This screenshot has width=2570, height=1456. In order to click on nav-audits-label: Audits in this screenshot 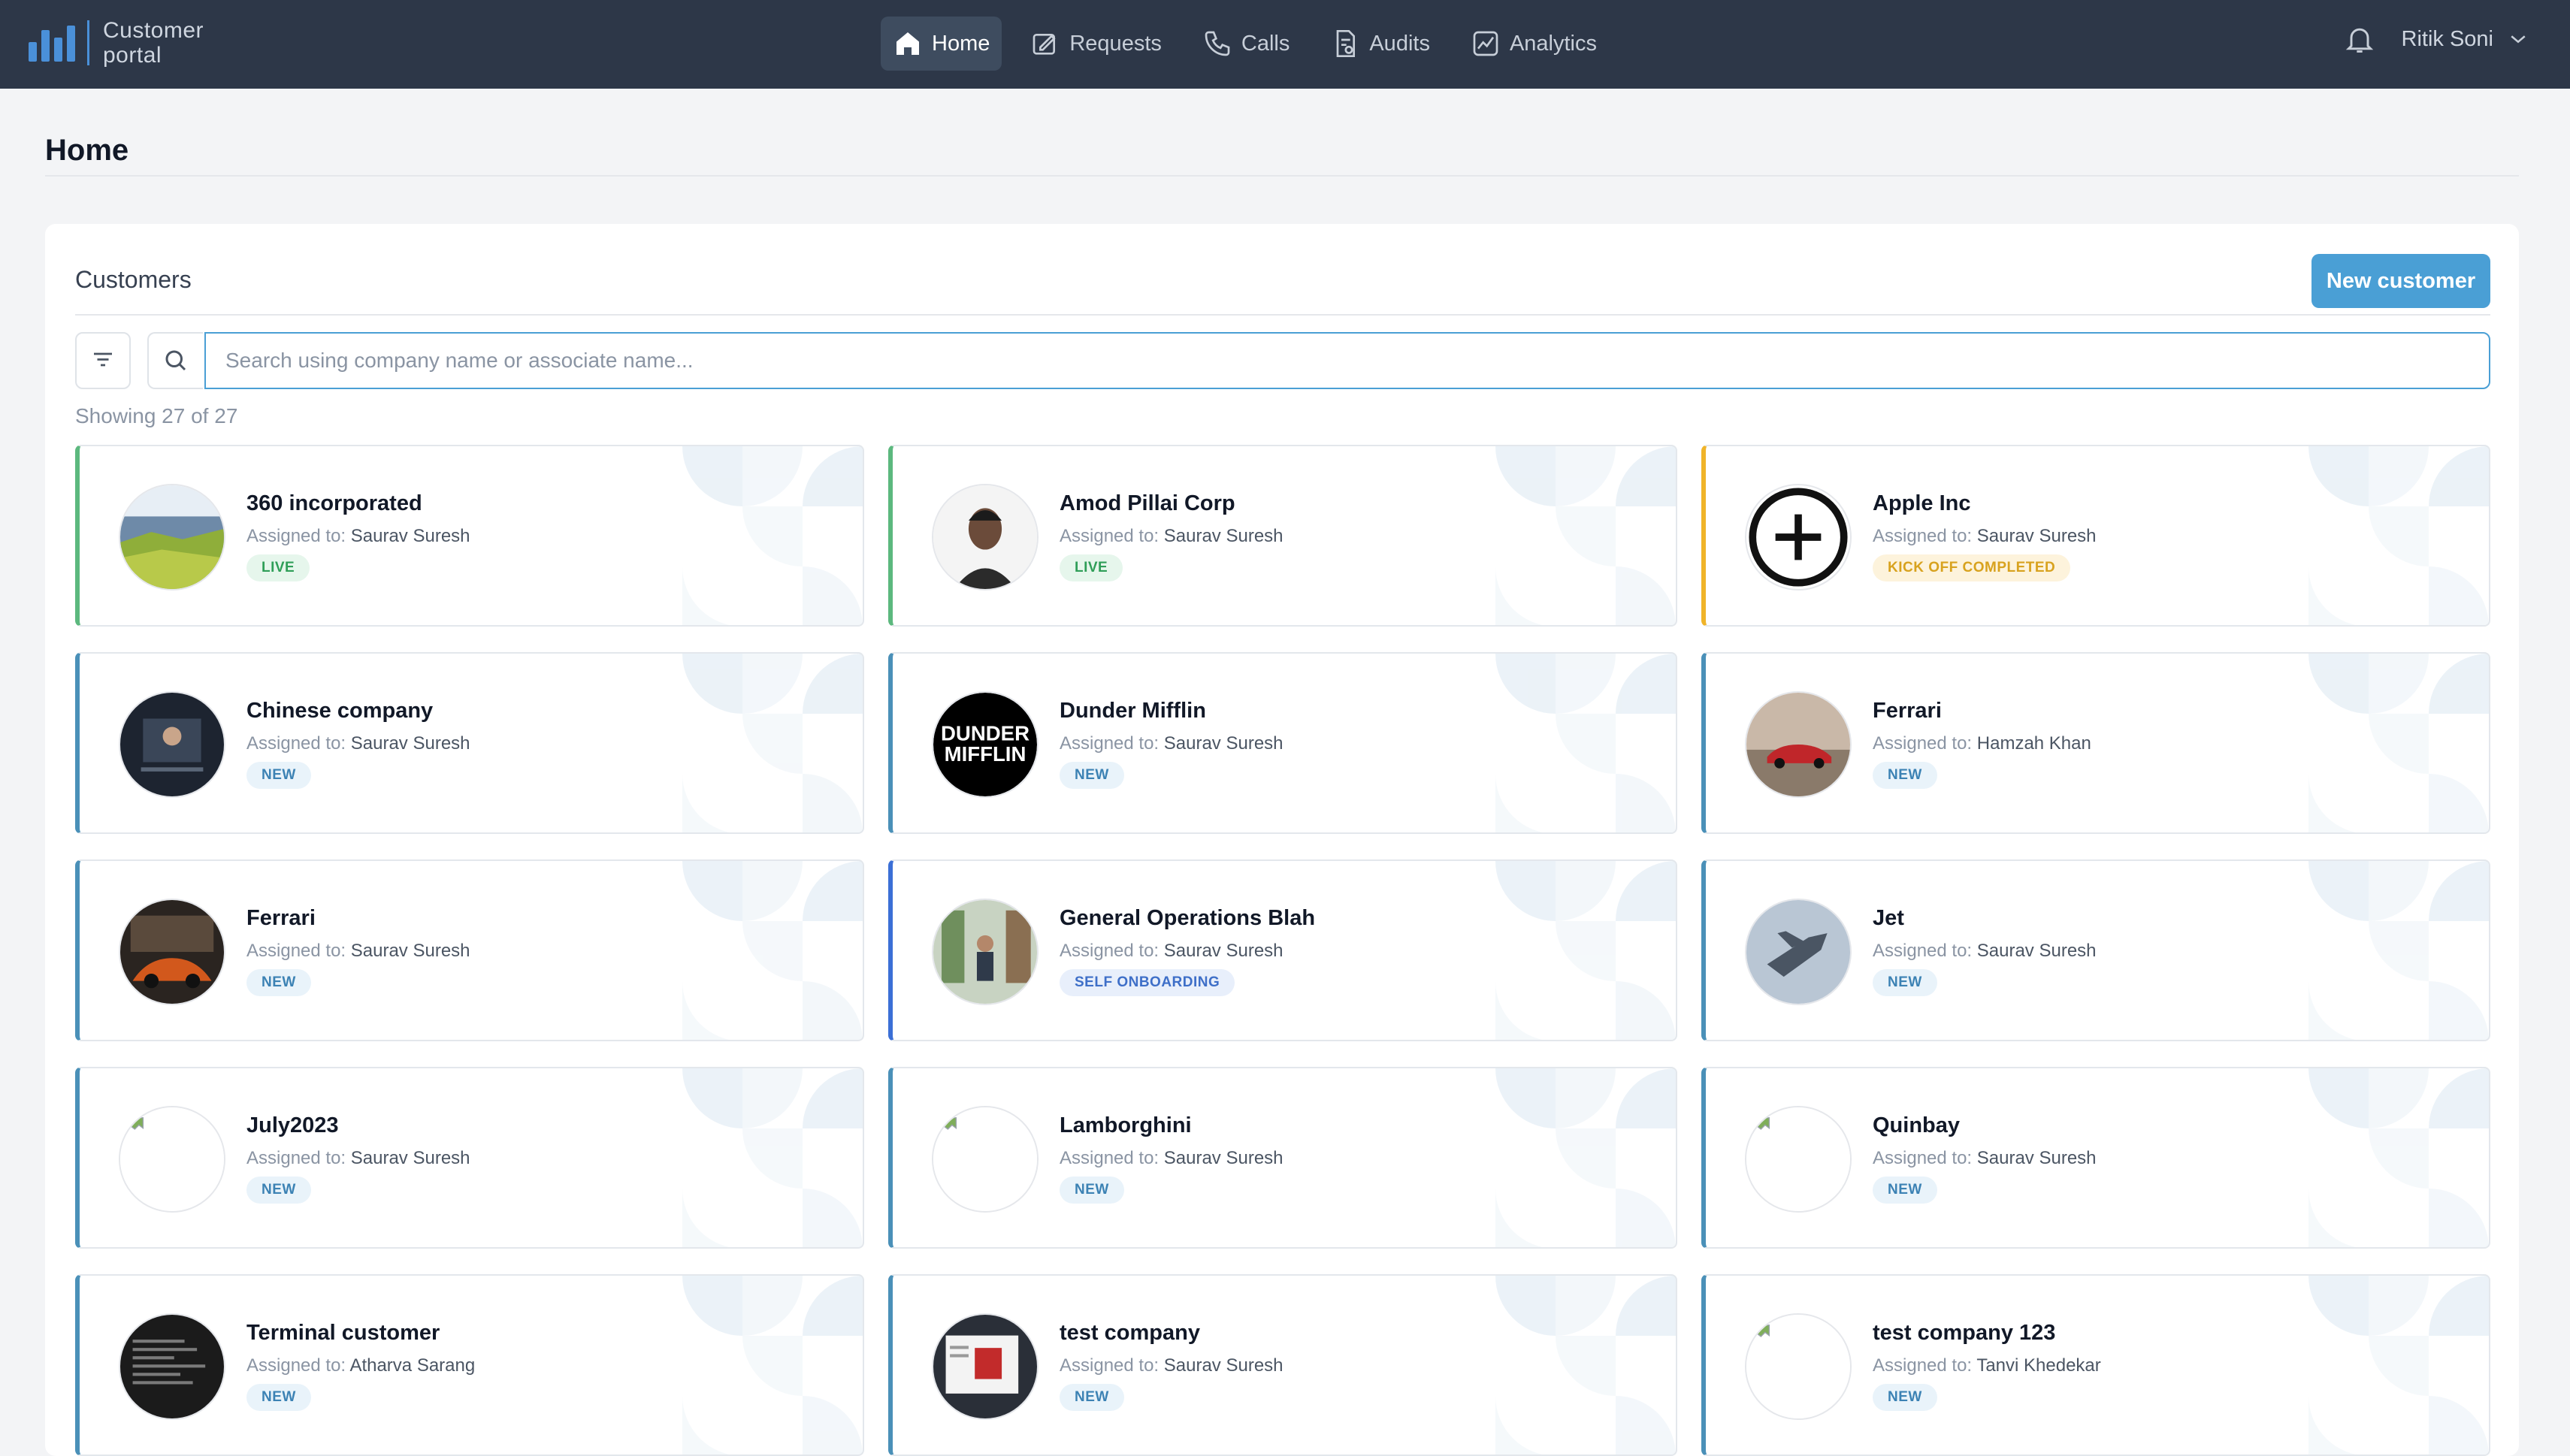, I will do `click(1399, 43)`.